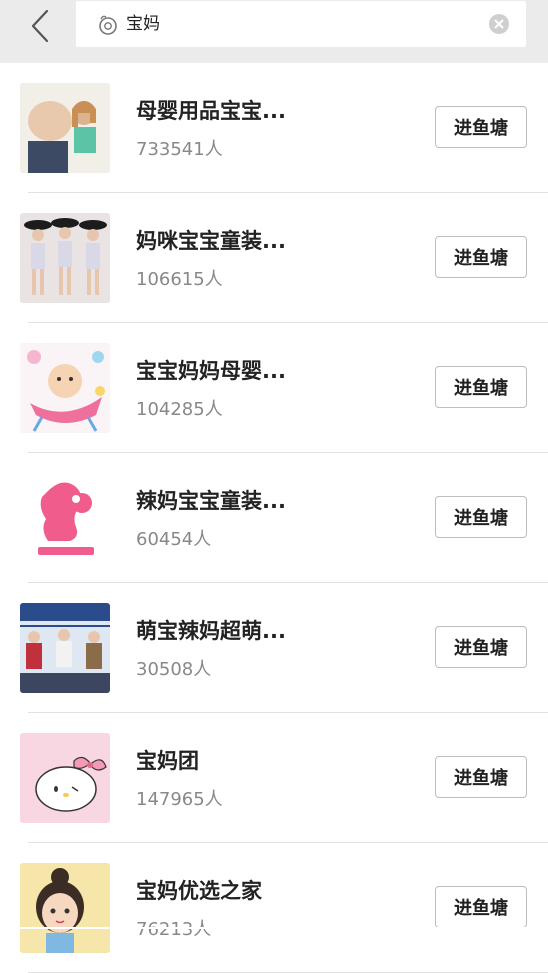 The width and height of the screenshot is (548, 973). What do you see at coordinates (274, 648) in the screenshot?
I see `list-item: 萌宝辣妈超萌... 30508人 进鱼塘` at bounding box center [274, 648].